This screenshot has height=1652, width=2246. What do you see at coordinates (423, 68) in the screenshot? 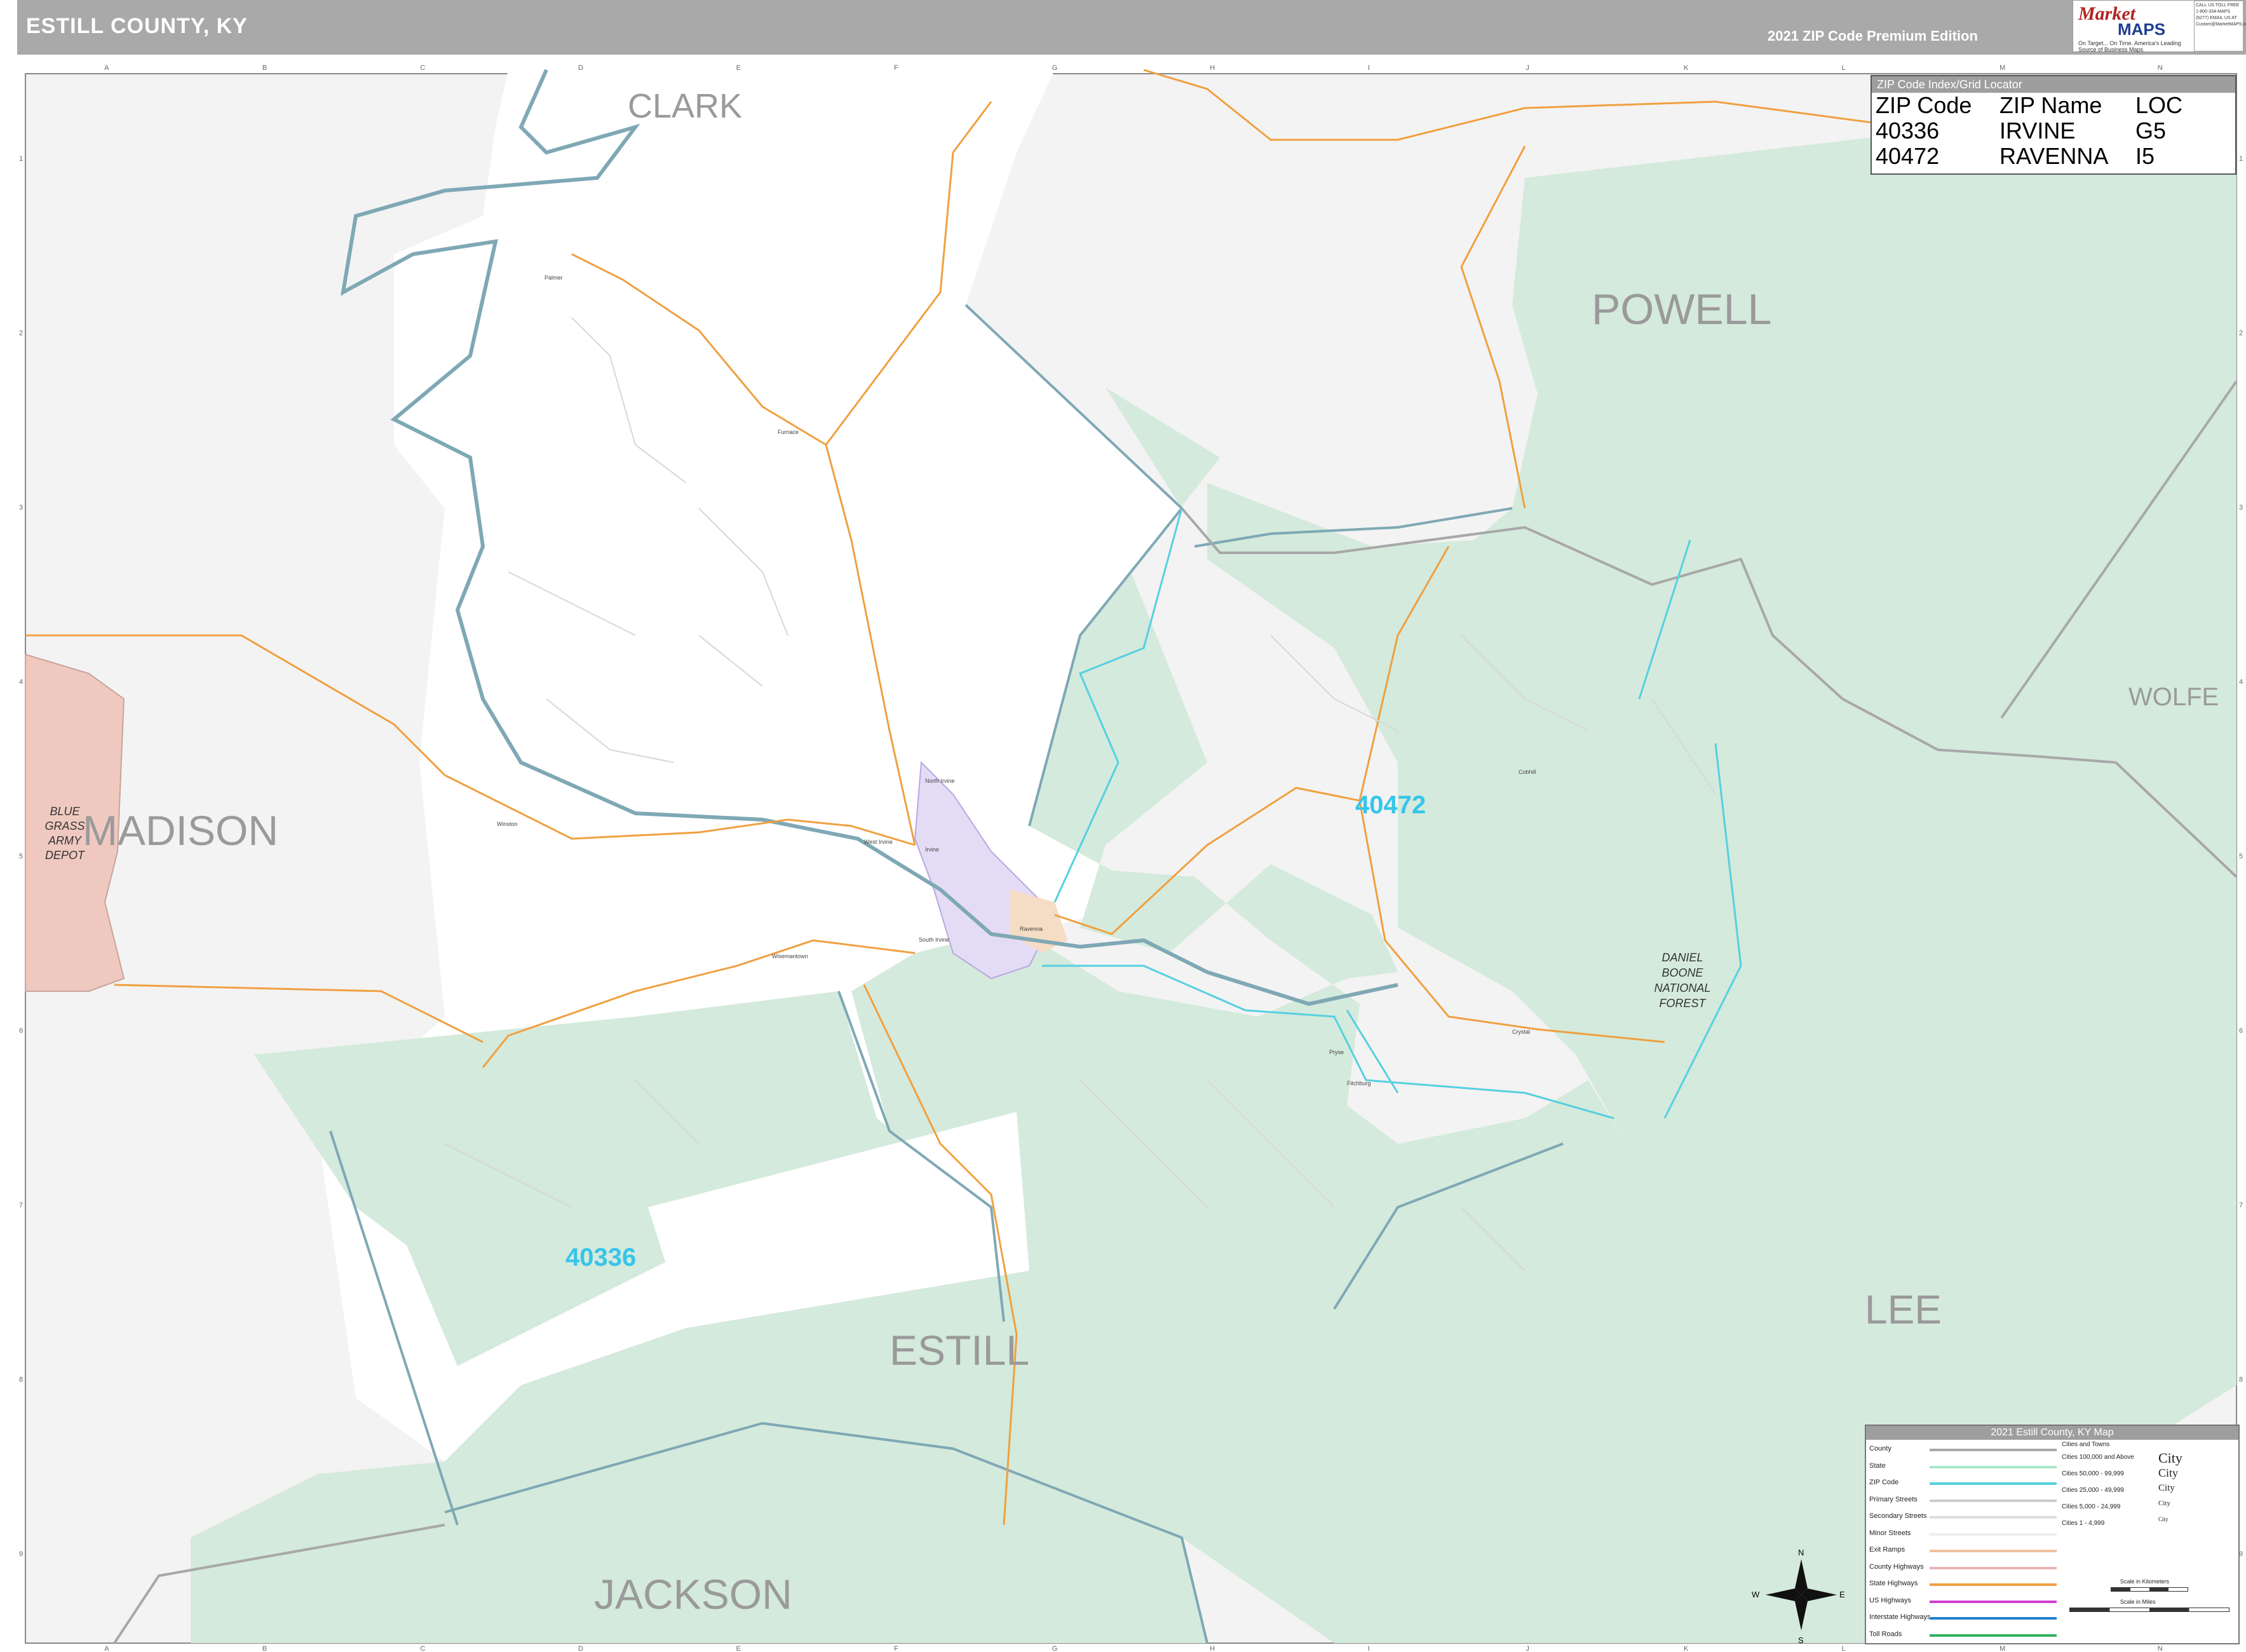
I see `grid-col-label: C` at bounding box center [423, 68].